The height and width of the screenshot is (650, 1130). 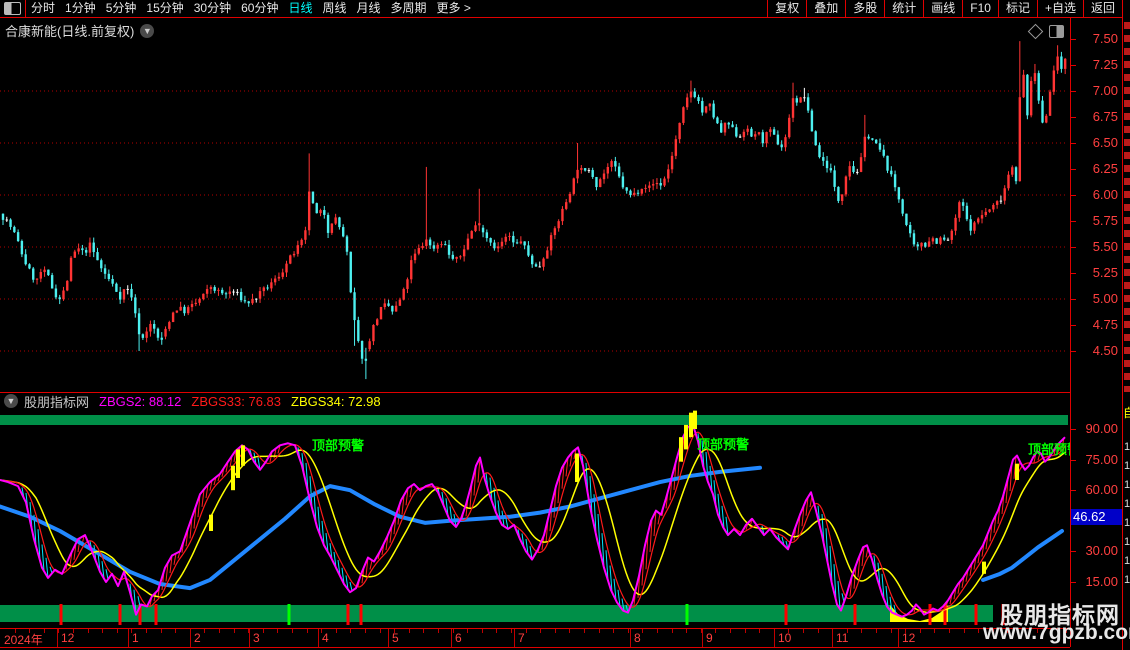 What do you see at coordinates (1017, 8) in the screenshot?
I see `tool-button-6: 标记` at bounding box center [1017, 8].